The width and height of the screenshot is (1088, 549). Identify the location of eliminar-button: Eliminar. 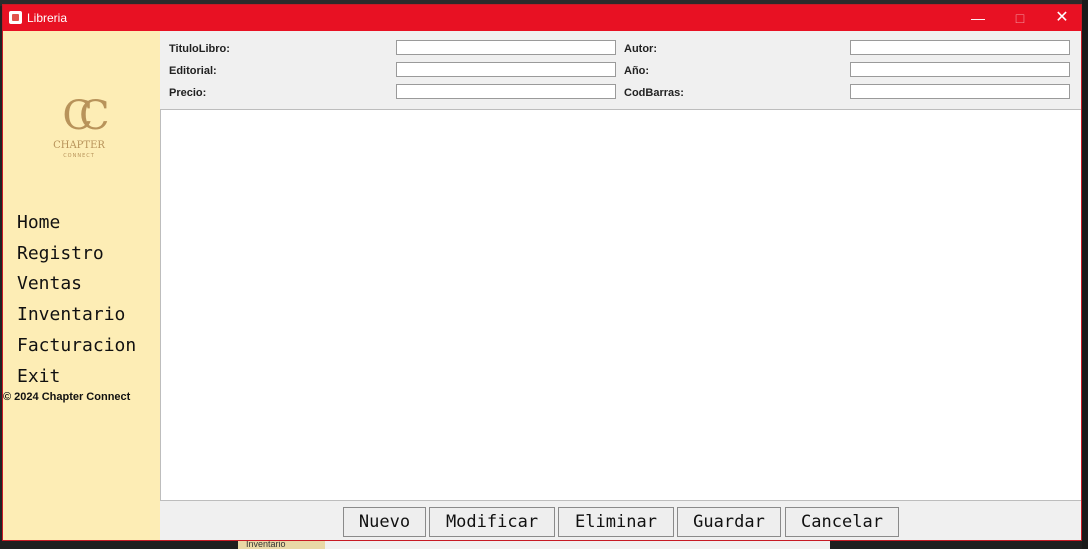
(616, 522).